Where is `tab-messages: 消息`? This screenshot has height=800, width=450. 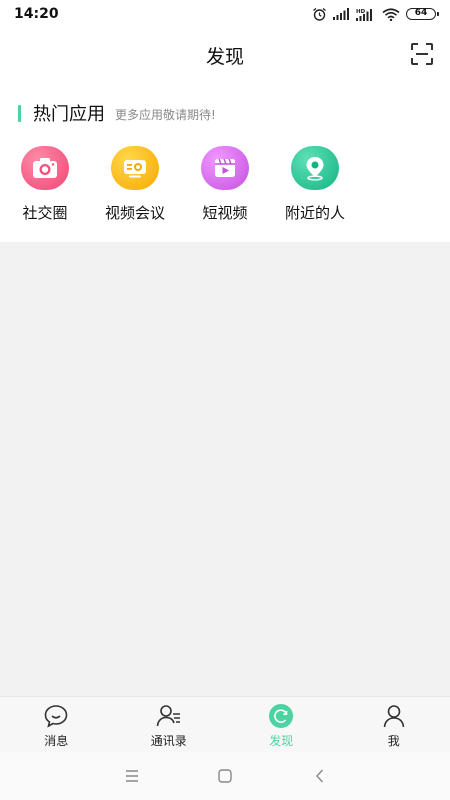
tab-messages: 消息 is located at coordinates (56, 724).